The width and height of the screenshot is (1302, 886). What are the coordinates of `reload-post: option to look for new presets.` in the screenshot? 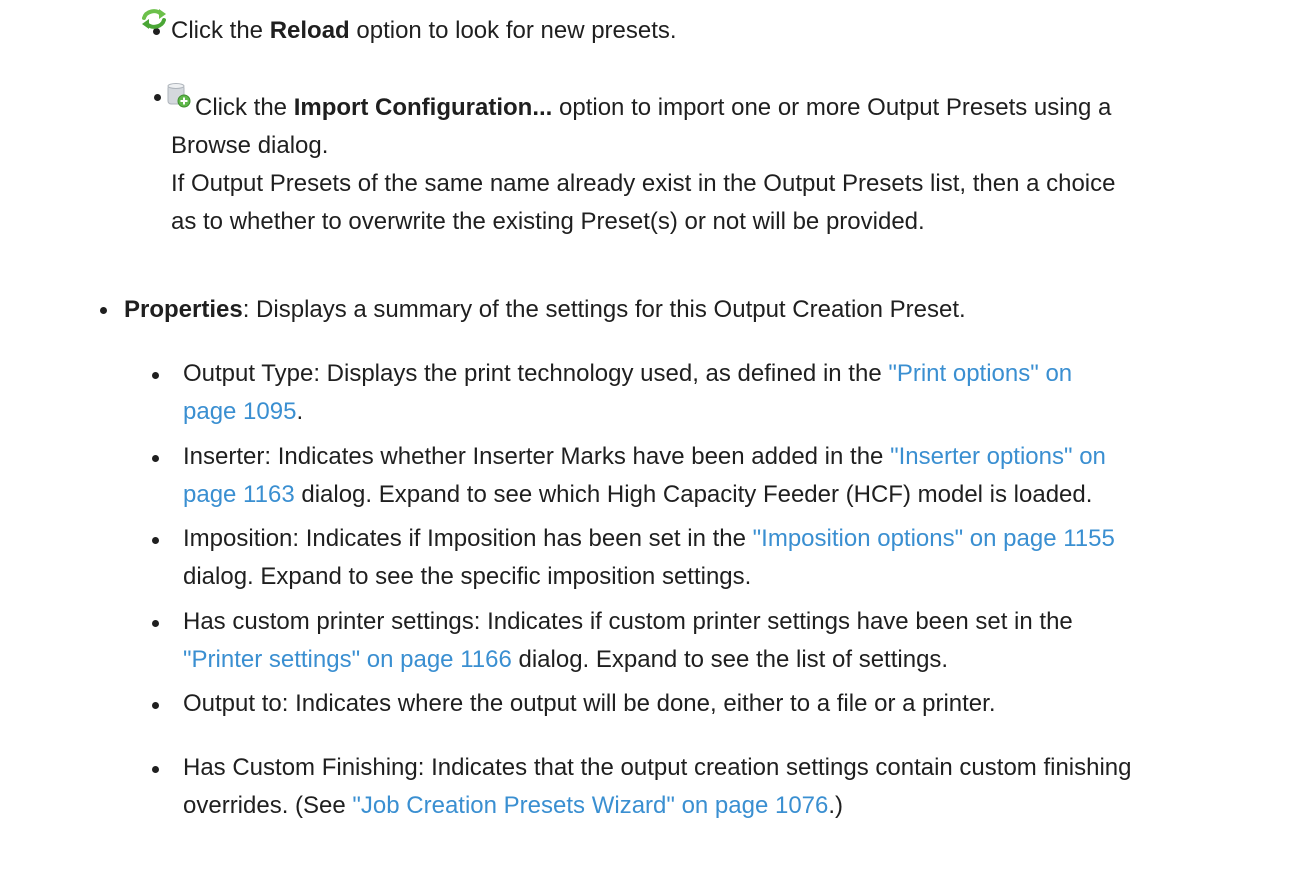 It's located at (513, 30).